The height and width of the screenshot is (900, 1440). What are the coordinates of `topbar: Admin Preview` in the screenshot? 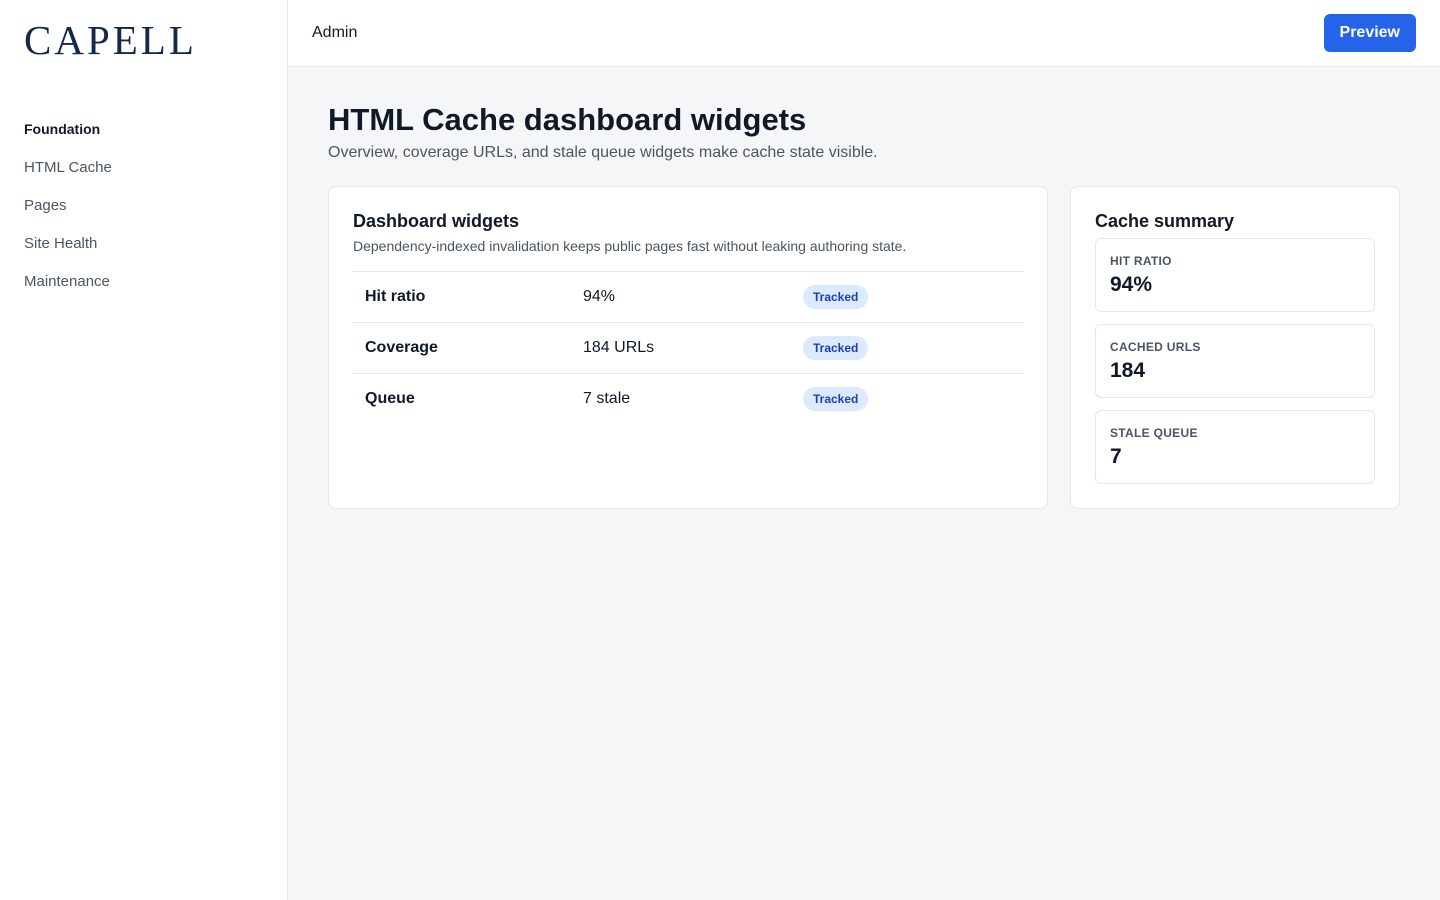 It's located at (864, 33).